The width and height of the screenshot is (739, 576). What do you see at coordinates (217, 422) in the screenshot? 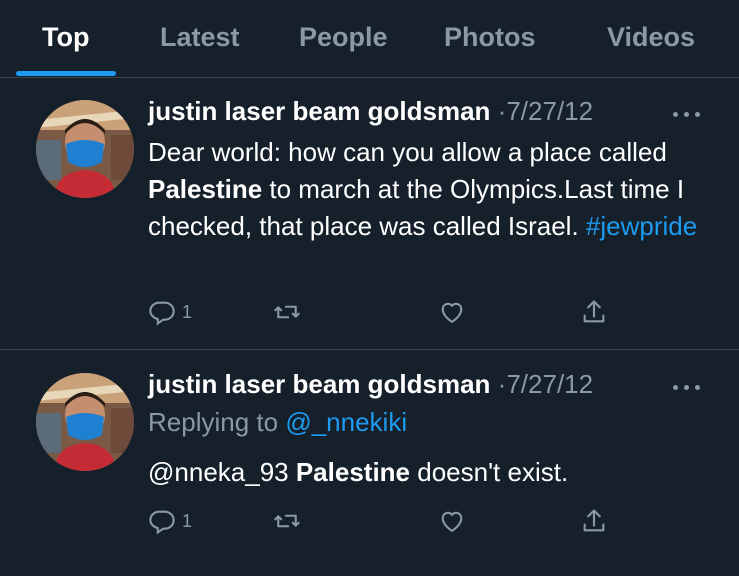
I see `replying-prefix: Replying to` at bounding box center [217, 422].